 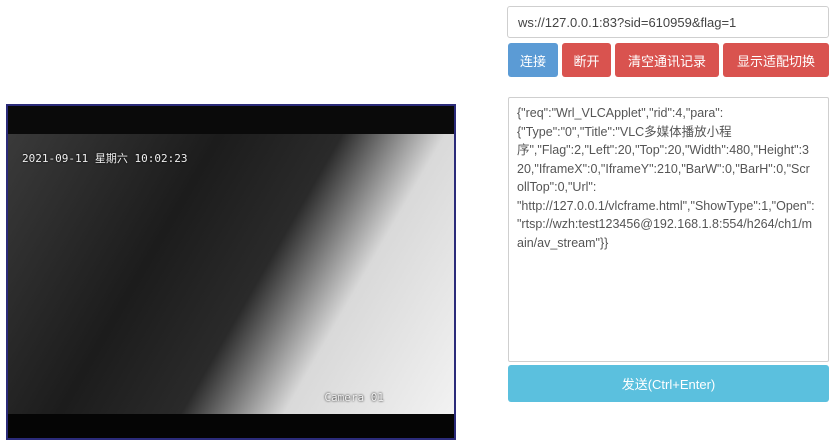 I want to click on toggle-adapt-button: 显示适配切换, so click(x=776, y=60).